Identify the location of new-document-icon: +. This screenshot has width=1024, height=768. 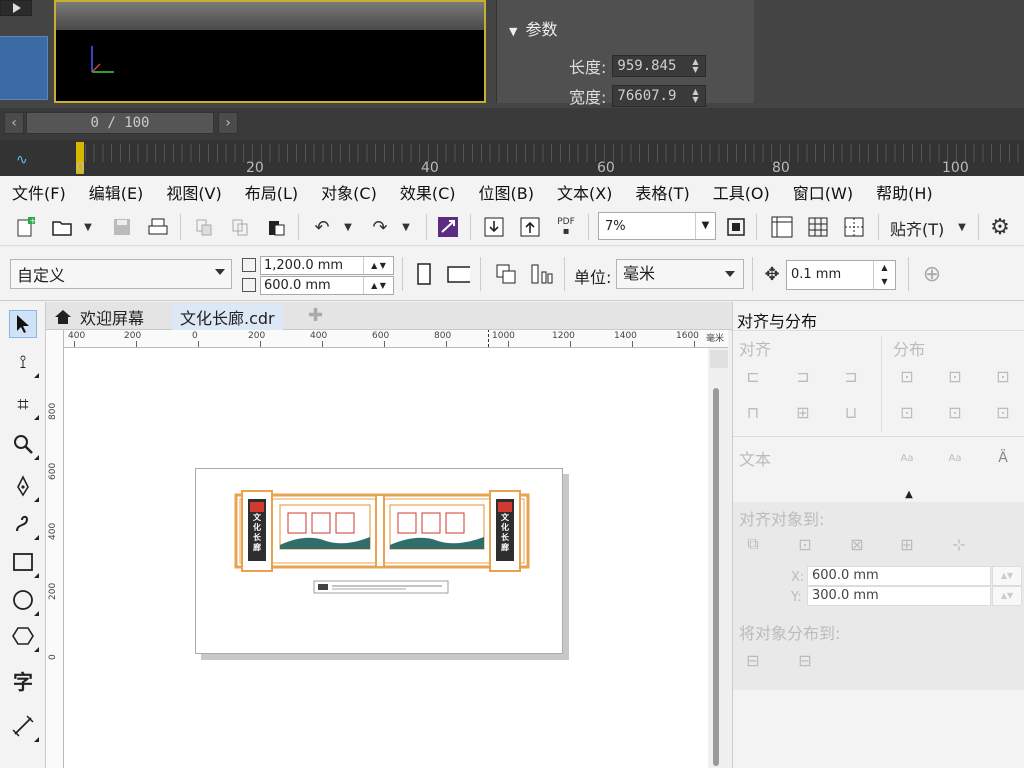
(26, 227).